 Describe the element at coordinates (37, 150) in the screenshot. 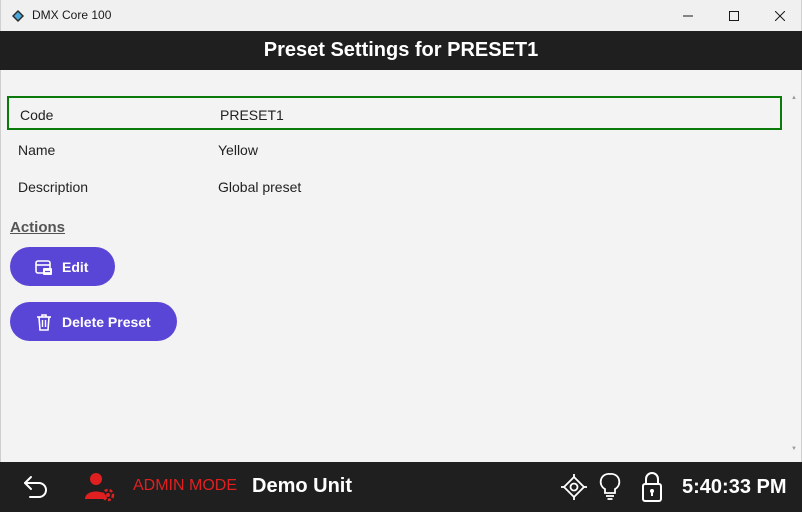

I see `field-label: Name` at that location.